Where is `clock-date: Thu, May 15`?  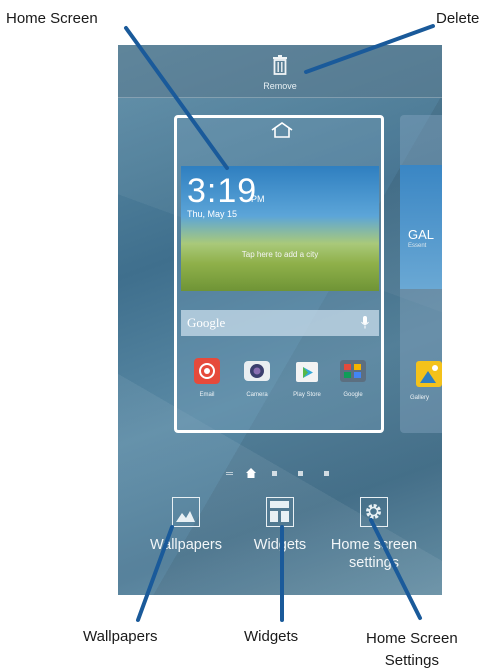 clock-date: Thu, May 15 is located at coordinates (212, 214).